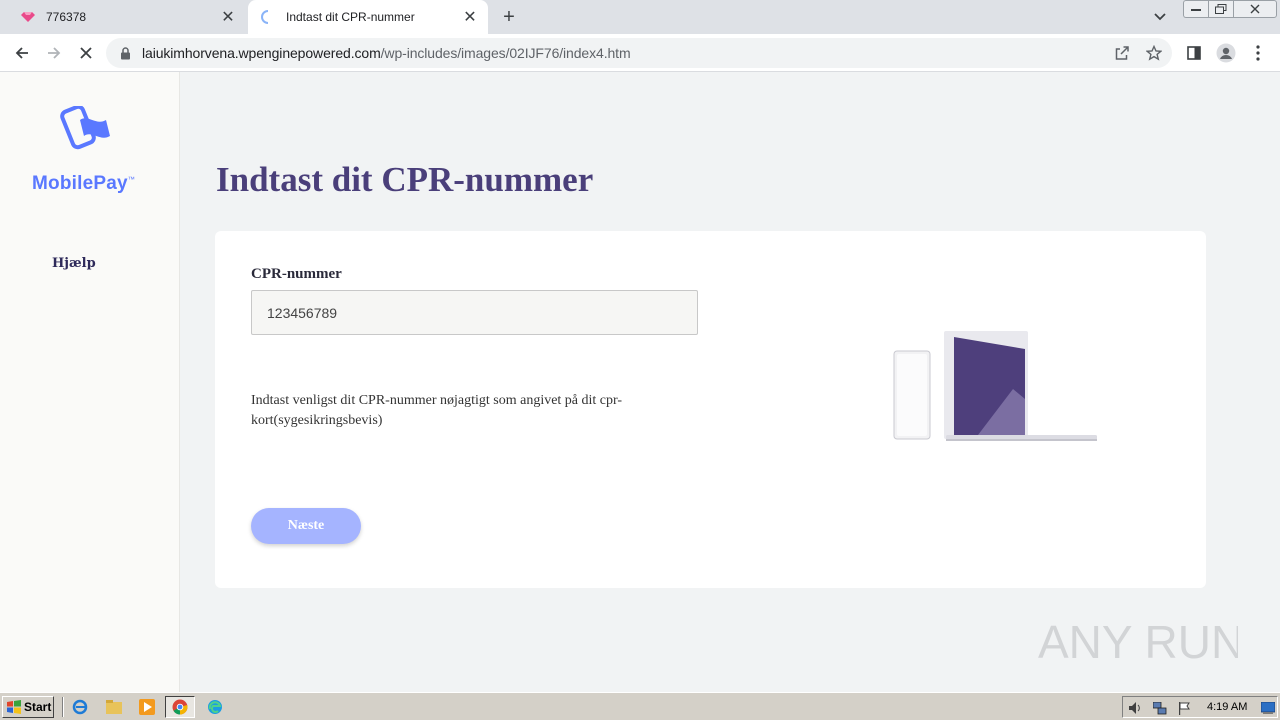  I want to click on watermark-text: ANY RUN, so click(1138, 642).